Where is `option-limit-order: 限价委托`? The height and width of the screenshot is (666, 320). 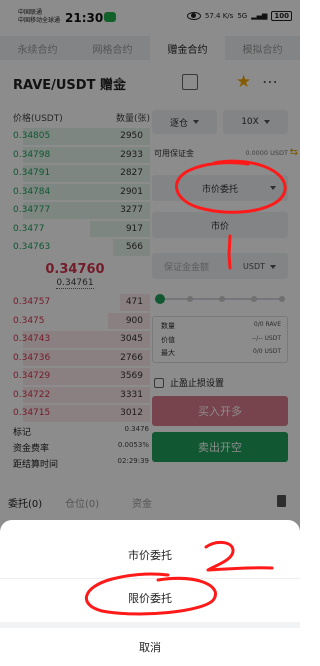 option-limit-order: 限价委托 is located at coordinates (150, 597).